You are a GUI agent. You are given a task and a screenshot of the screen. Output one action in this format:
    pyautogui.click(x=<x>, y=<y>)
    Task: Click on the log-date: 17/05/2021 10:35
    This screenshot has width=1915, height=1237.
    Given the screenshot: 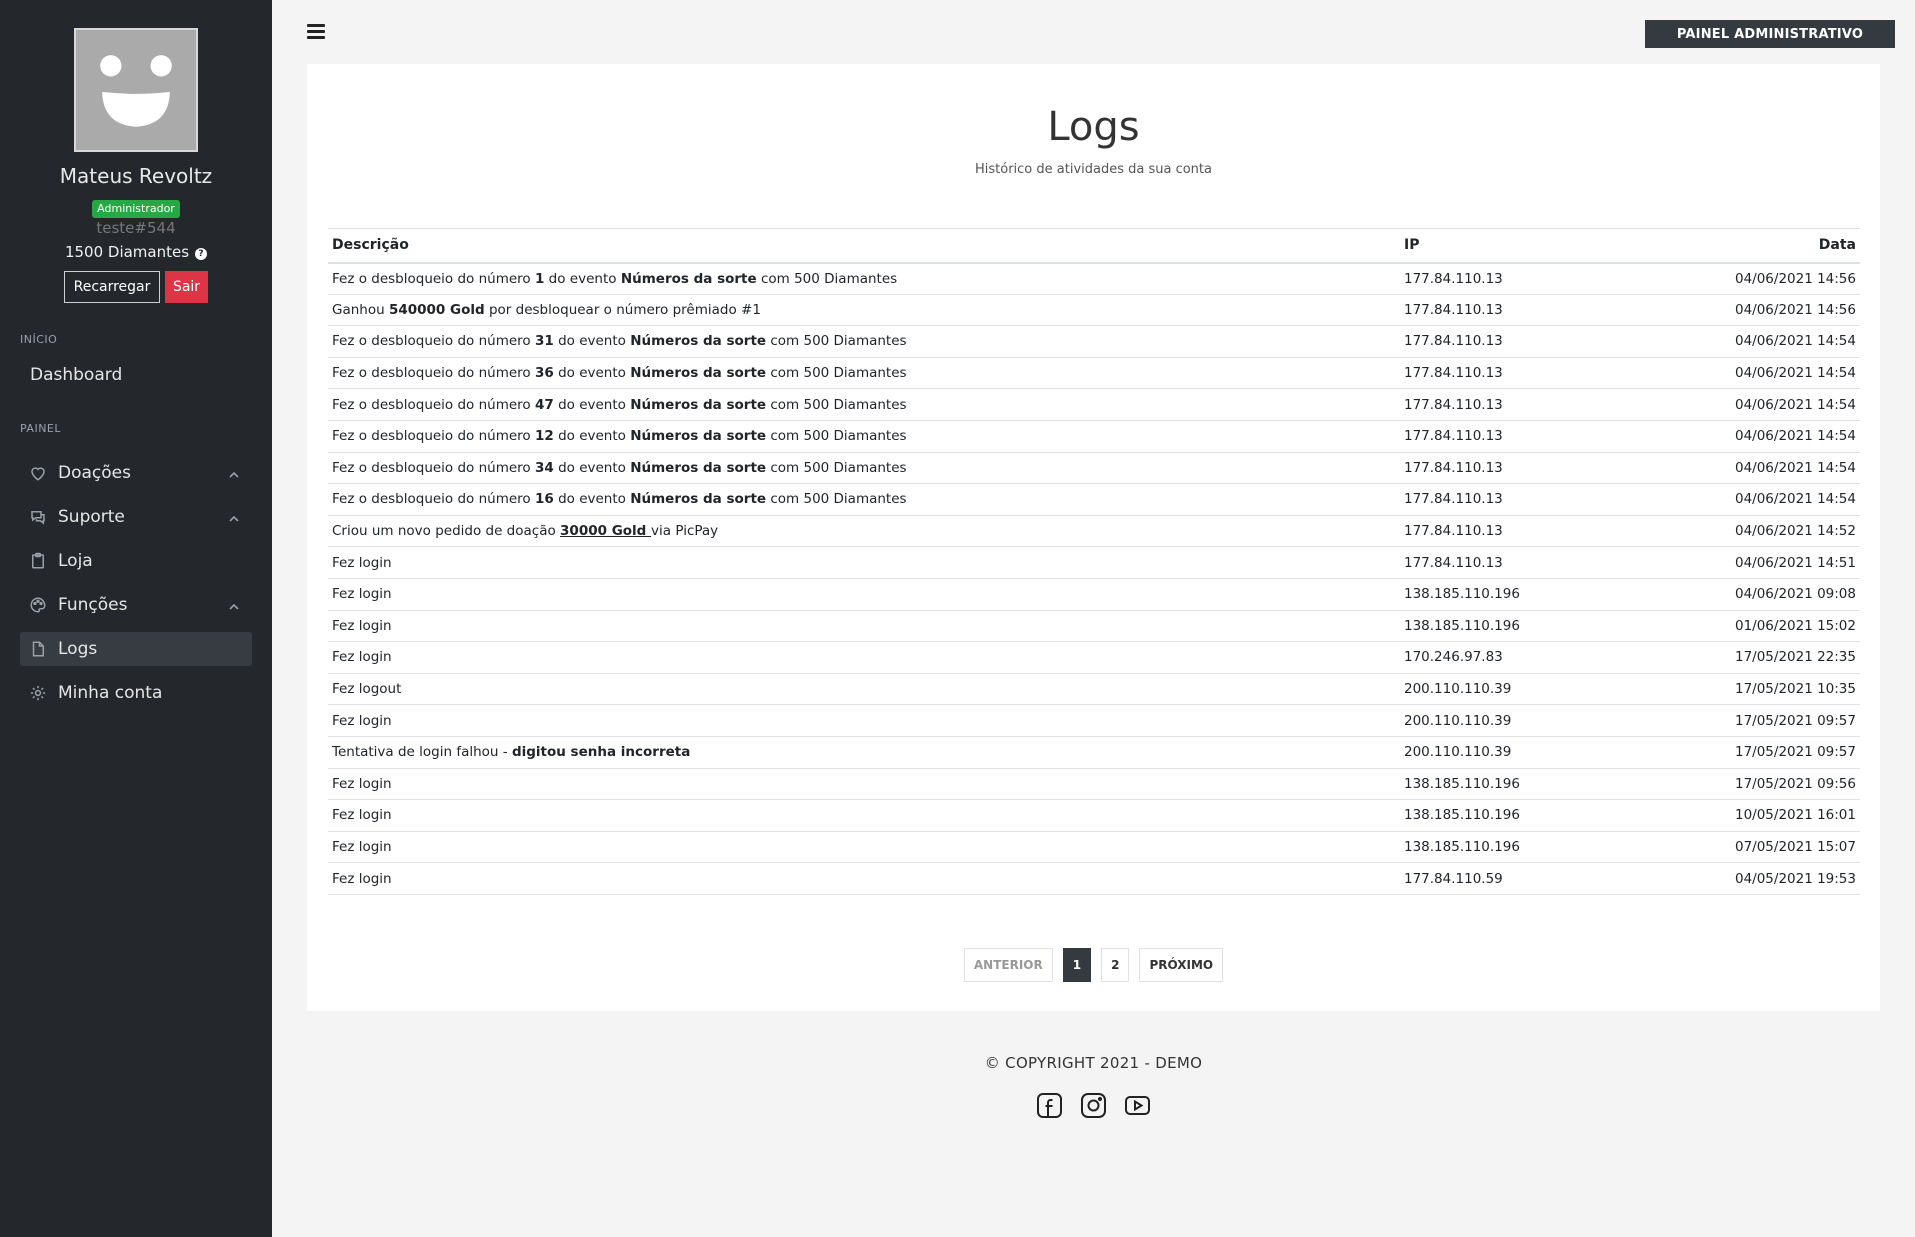 What is the action you would take?
    pyautogui.click(x=1795, y=689)
    